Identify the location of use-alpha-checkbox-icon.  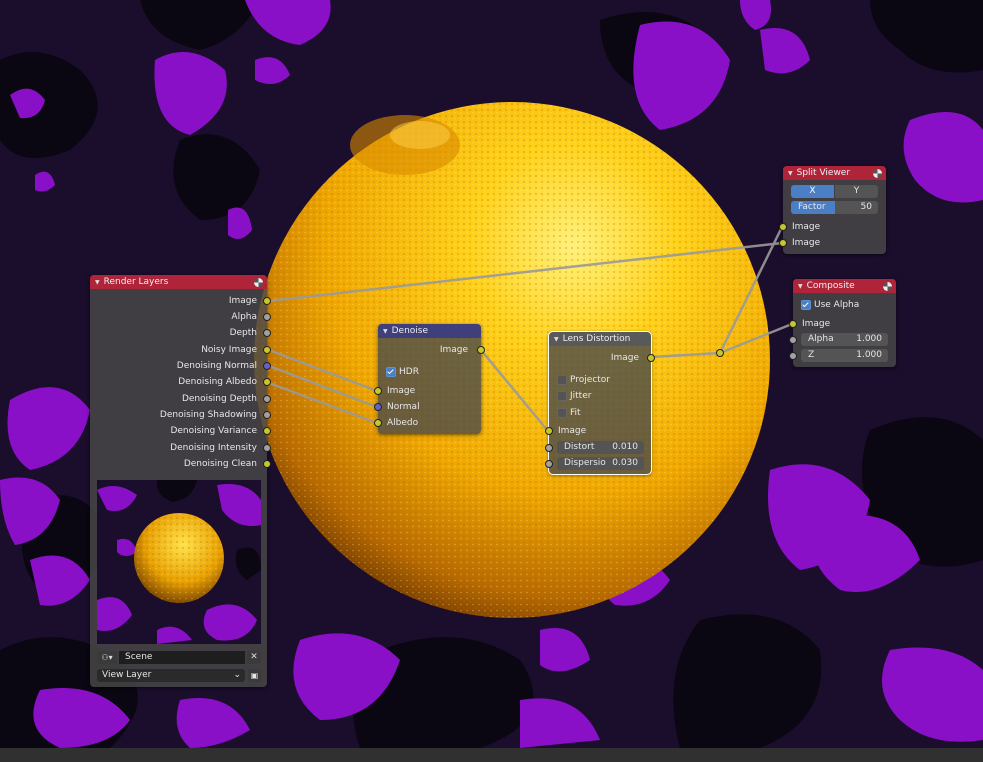
(806, 304).